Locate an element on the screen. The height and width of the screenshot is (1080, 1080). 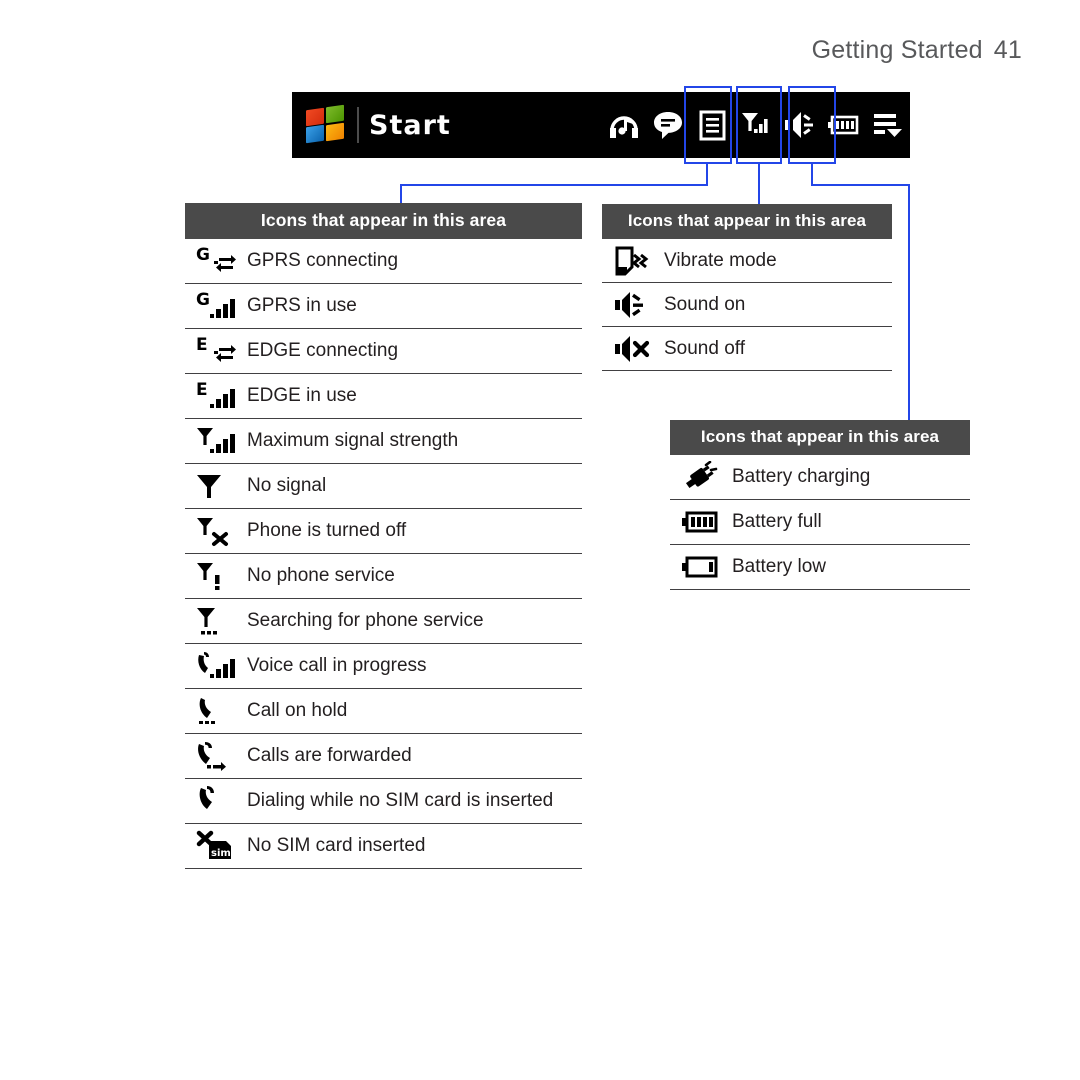
row-label: Sound off is located at coordinates (705, 348).